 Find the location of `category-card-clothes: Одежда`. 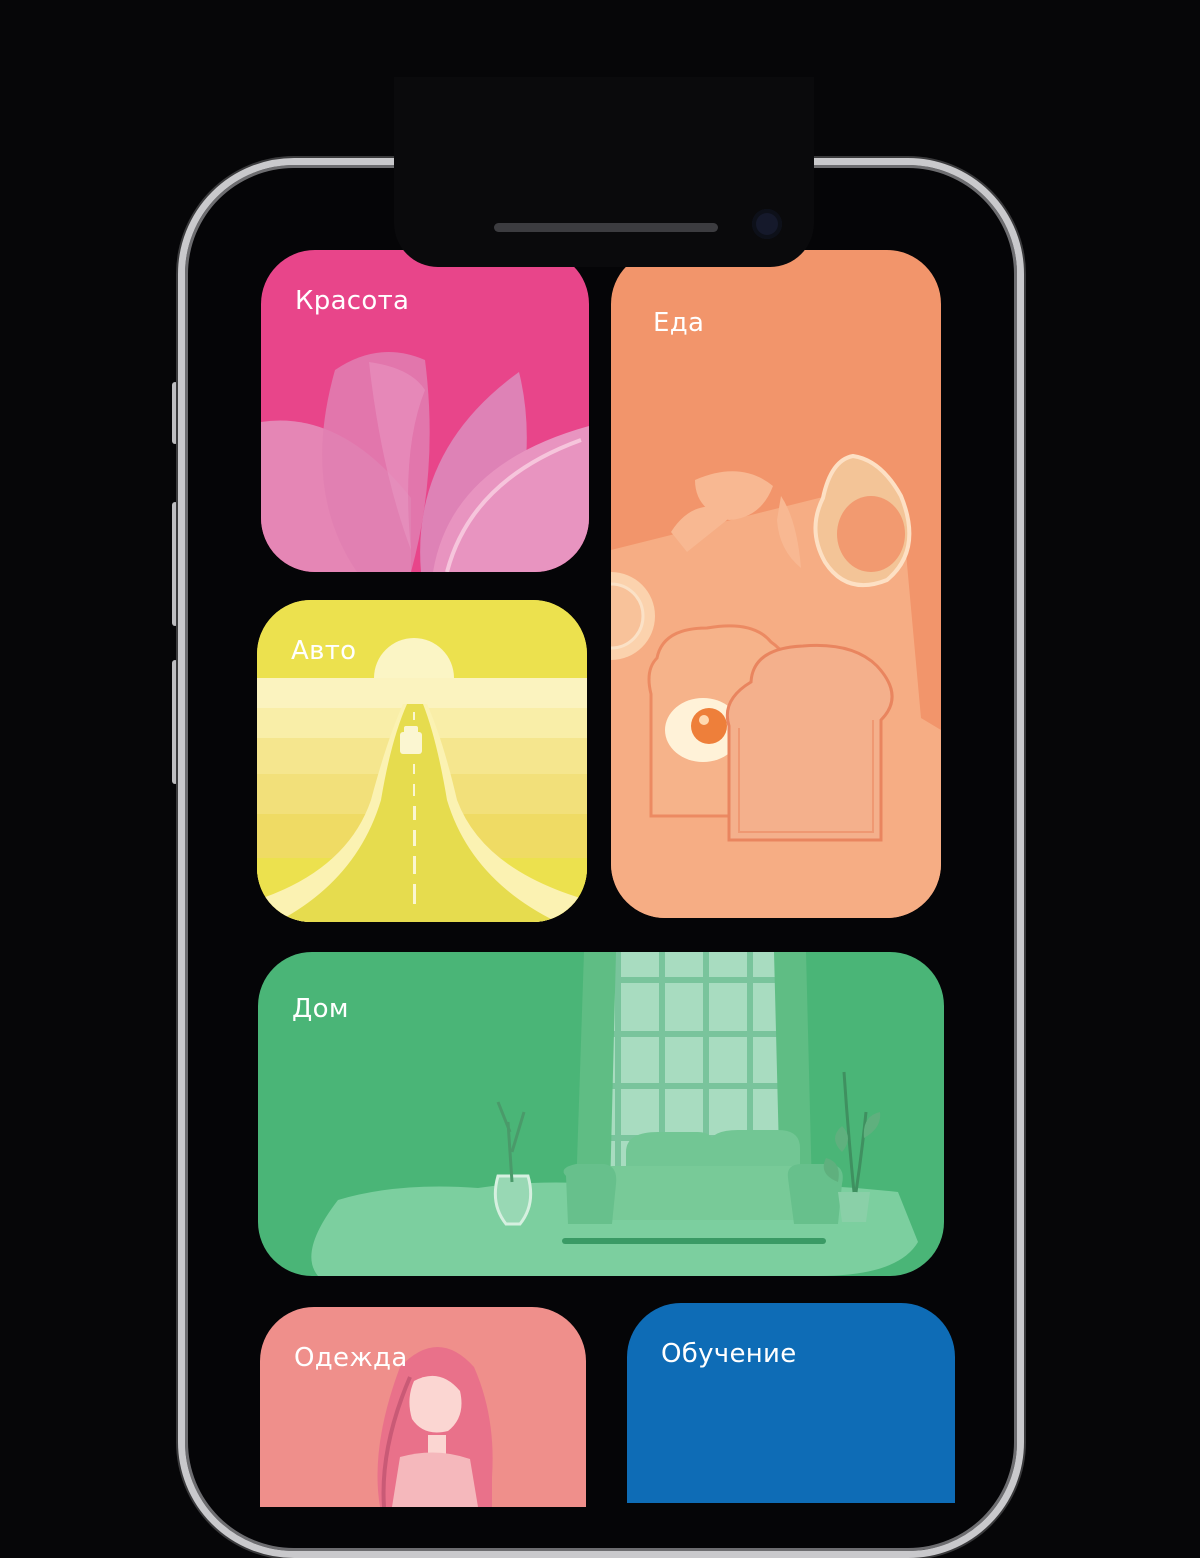

category-card-clothes: Одежда is located at coordinates (423, 1407).